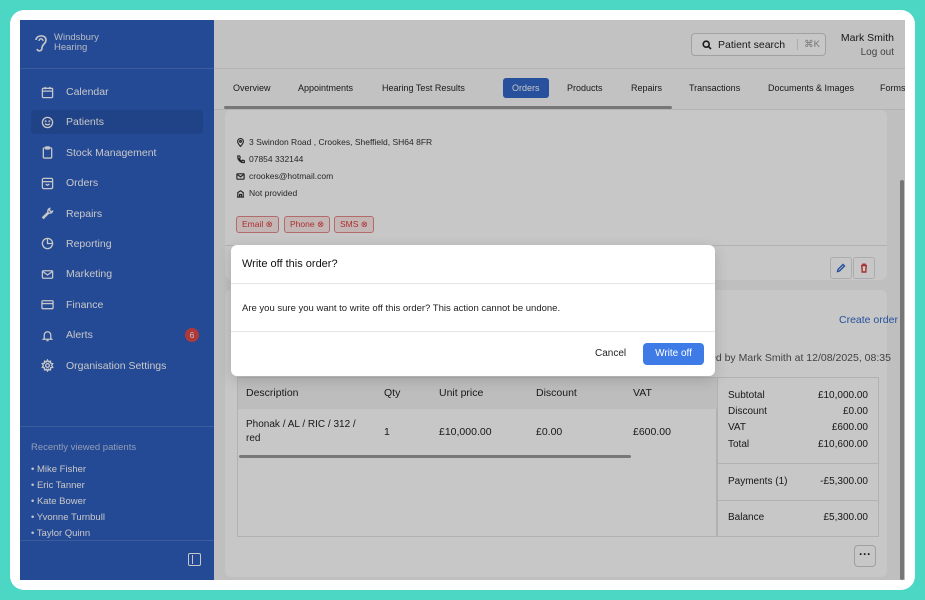 The width and height of the screenshot is (925, 600). Describe the element at coordinates (610, 354) in the screenshot. I see `cancel-button: Cancel` at that location.